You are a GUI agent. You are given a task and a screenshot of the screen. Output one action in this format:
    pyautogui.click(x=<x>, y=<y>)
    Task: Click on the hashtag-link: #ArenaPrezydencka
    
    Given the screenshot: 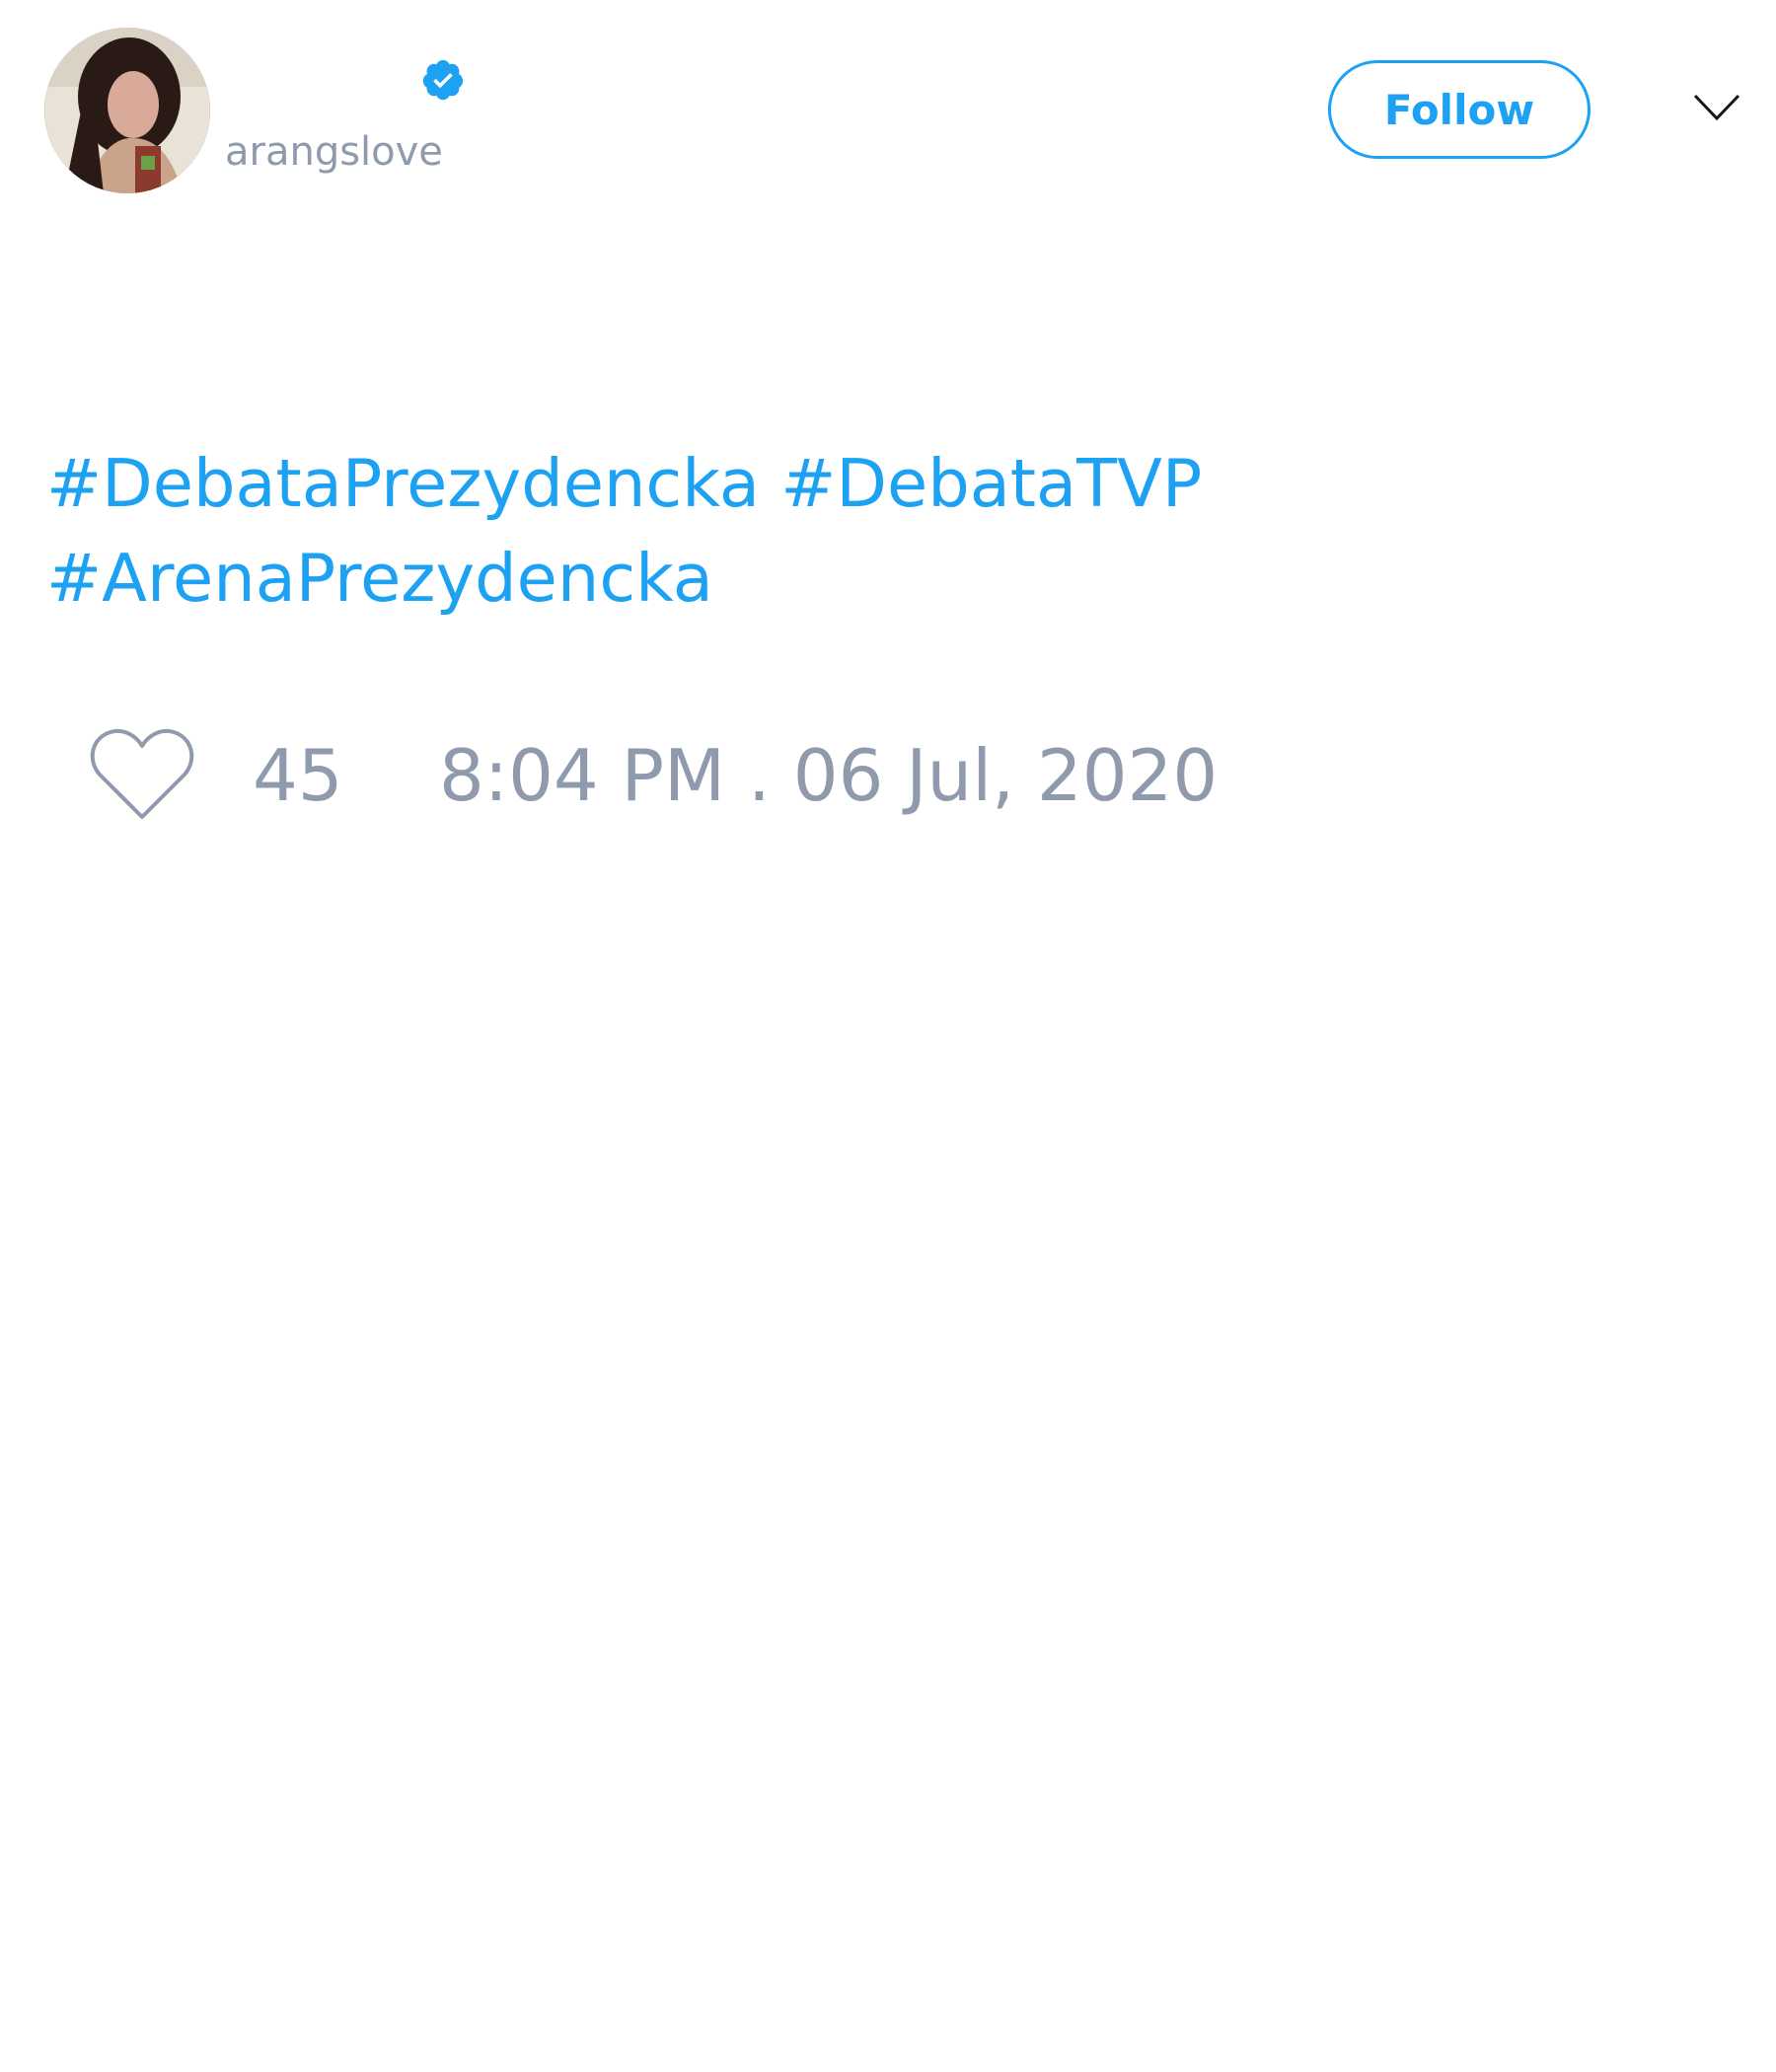 What is the action you would take?
    pyautogui.click(x=379, y=578)
    